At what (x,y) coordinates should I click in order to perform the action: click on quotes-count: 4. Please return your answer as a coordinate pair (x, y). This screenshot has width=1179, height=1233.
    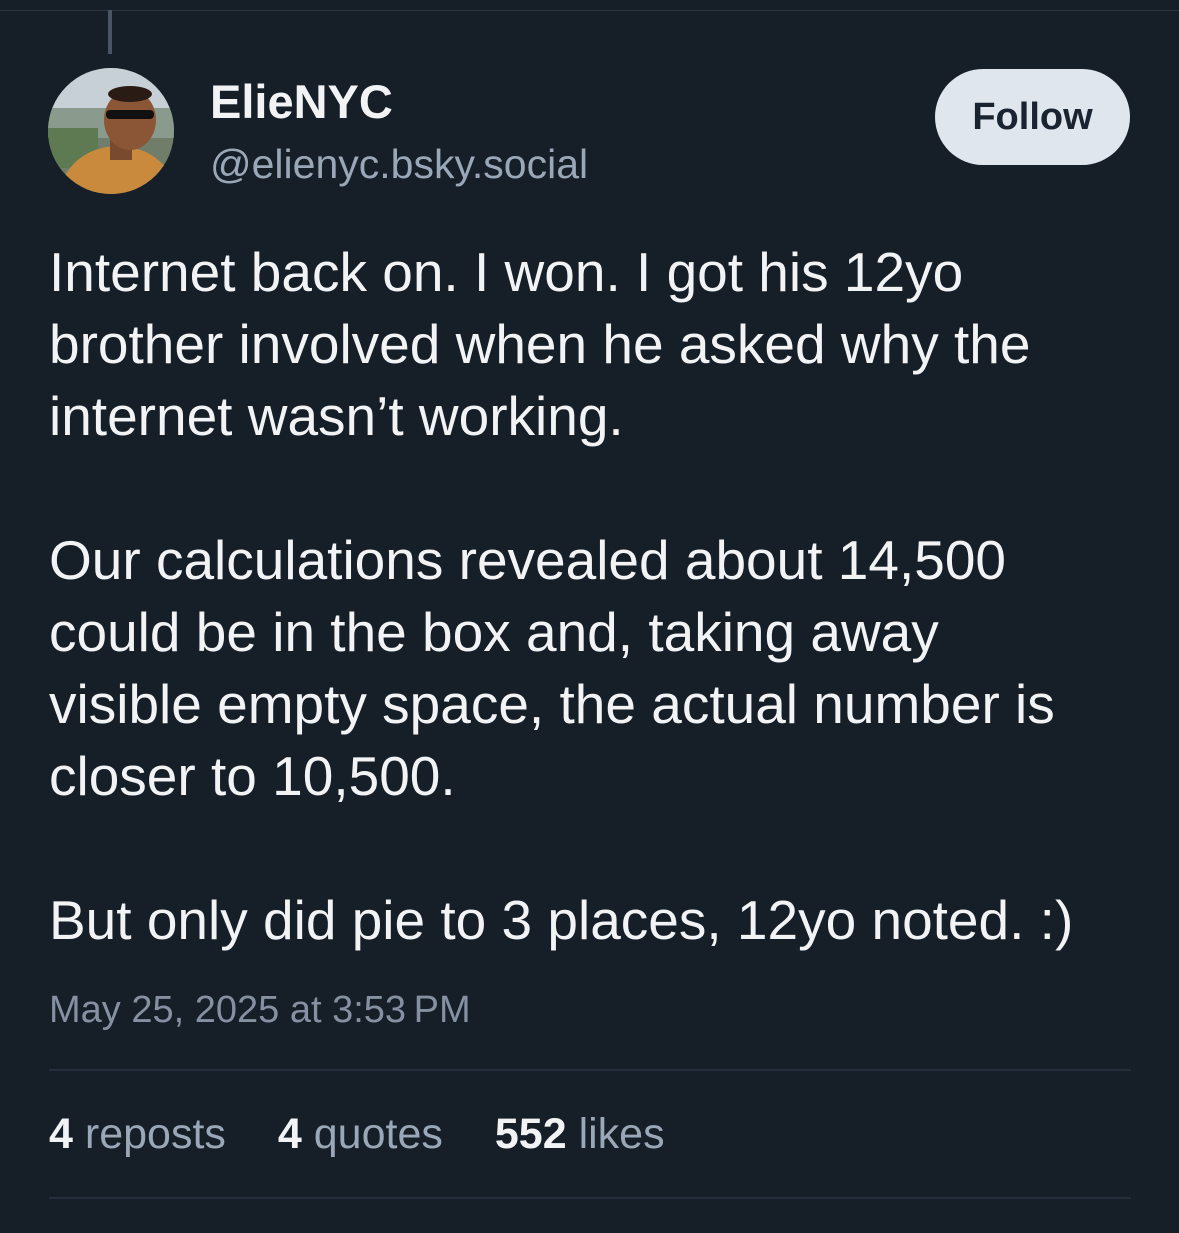
    Looking at the image, I should click on (289, 1134).